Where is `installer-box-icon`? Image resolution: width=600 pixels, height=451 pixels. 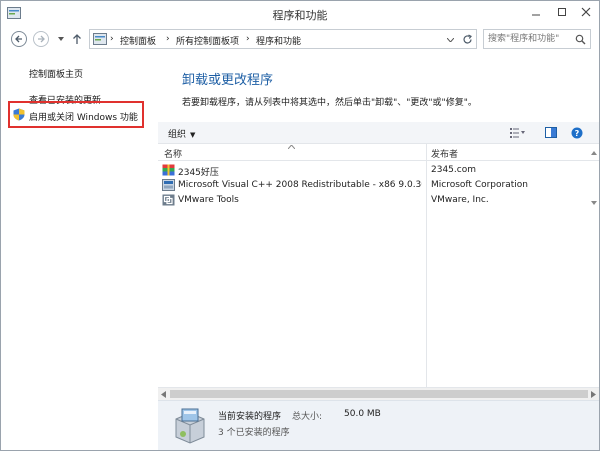 installer-box-icon is located at coordinates (190, 426).